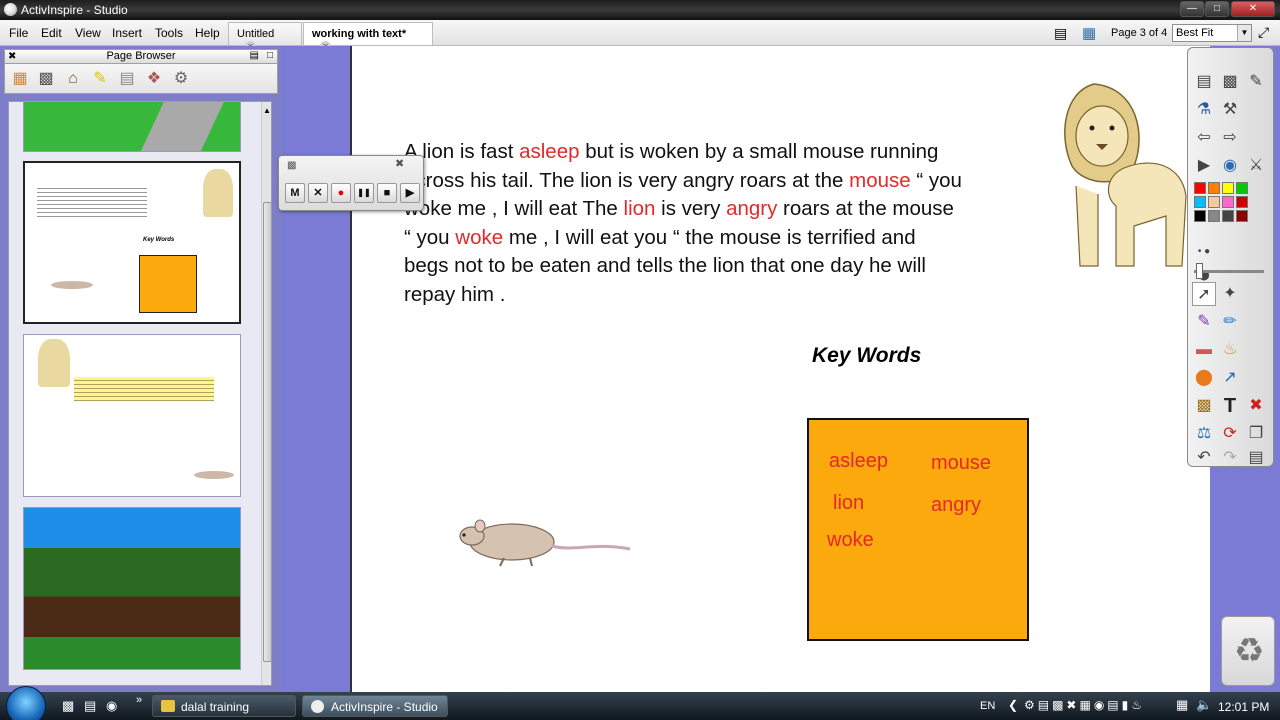  Describe the element at coordinates (1013, 705) in the screenshot. I see `tray-chevron-icon: ❮` at that location.